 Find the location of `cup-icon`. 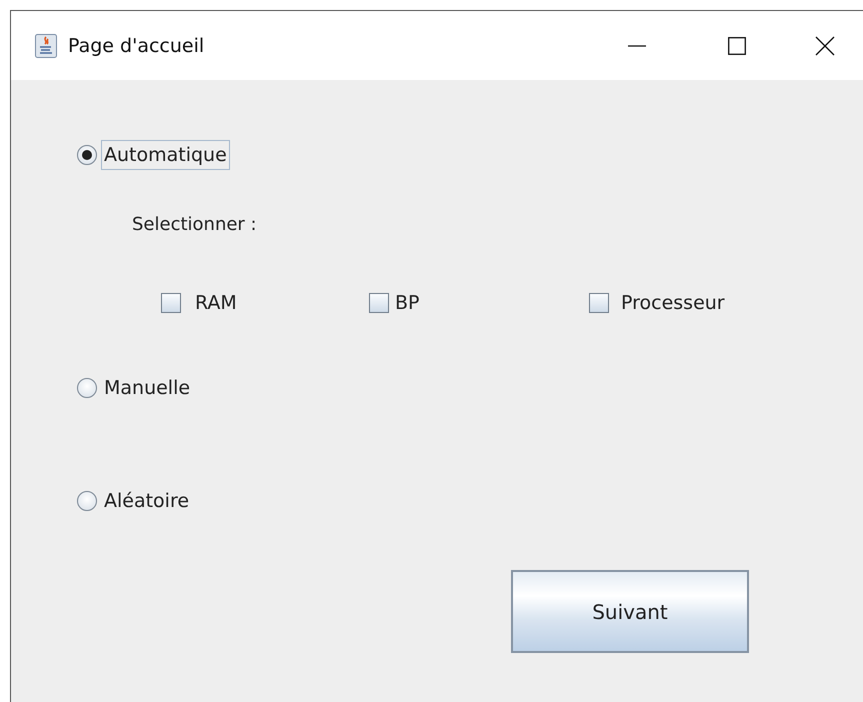

cup-icon is located at coordinates (46, 46).